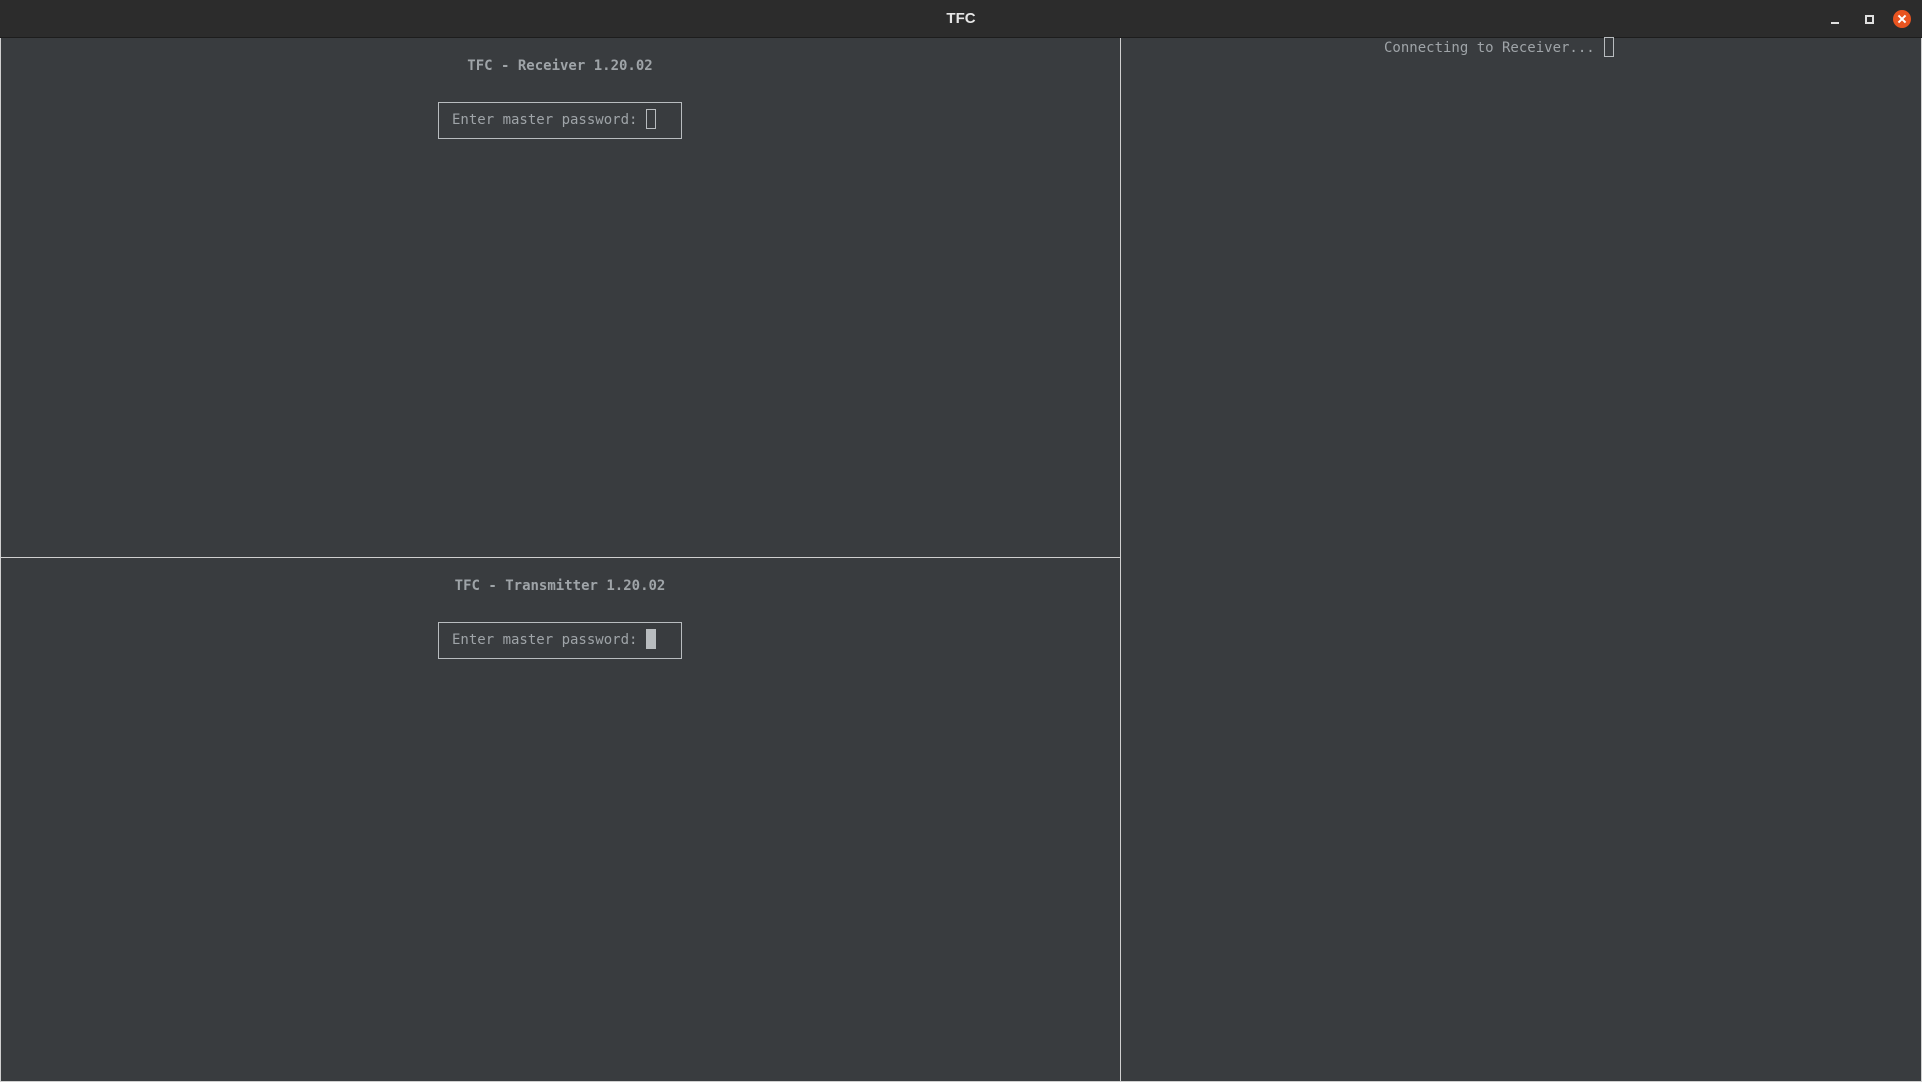 The image size is (1922, 1082). I want to click on minimize-button, so click(1835, 19).